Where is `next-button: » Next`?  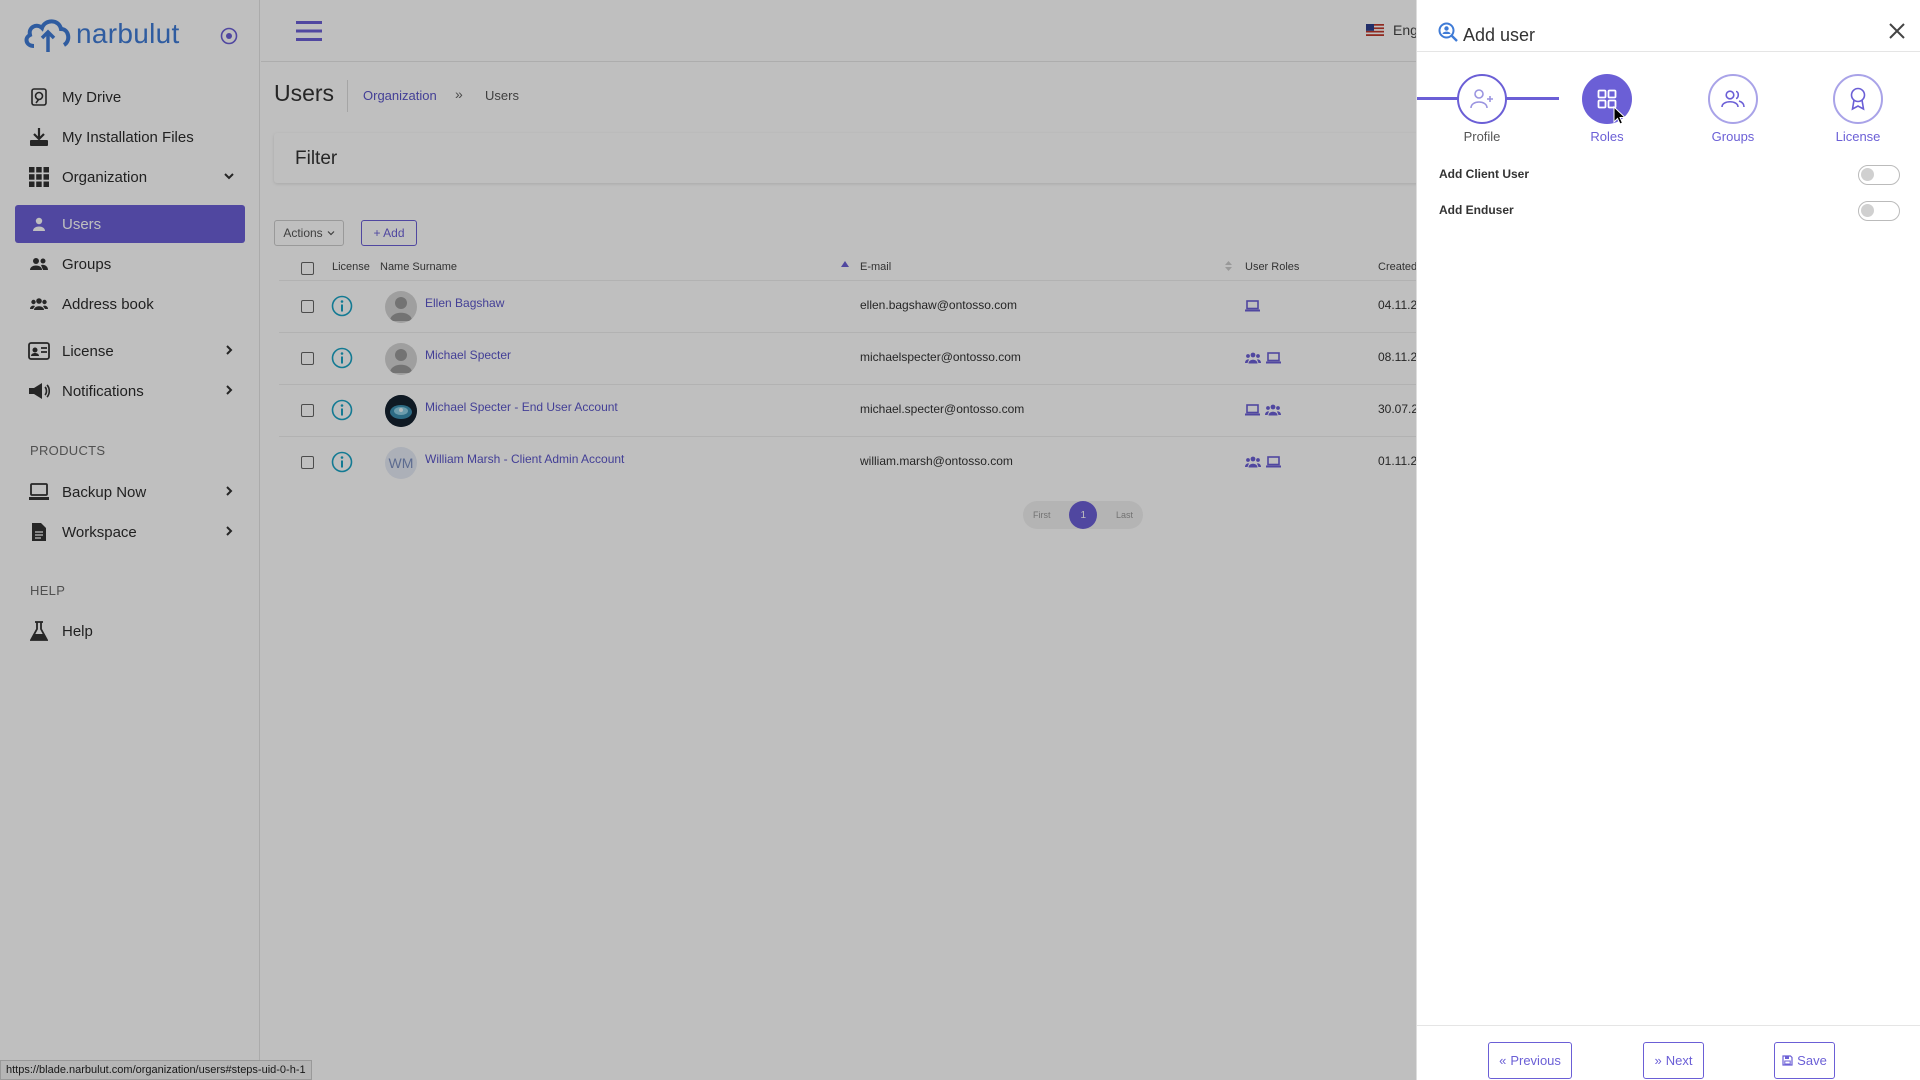
next-button: » Next is located at coordinates (1673, 1060).